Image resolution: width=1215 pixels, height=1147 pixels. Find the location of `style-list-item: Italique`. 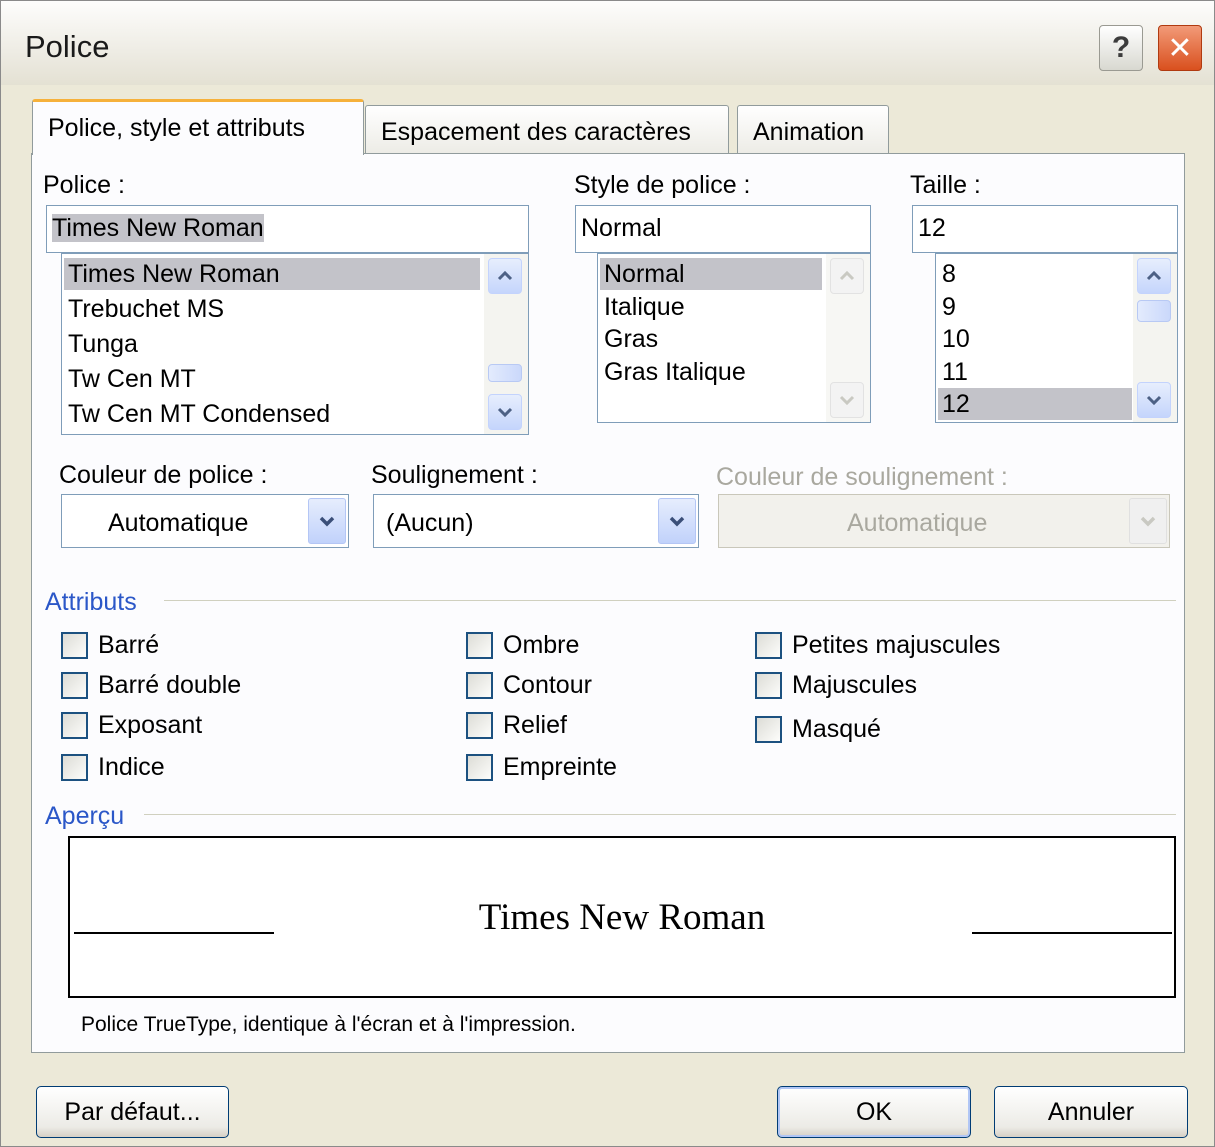

style-list-item: Italique is located at coordinates (642, 307).